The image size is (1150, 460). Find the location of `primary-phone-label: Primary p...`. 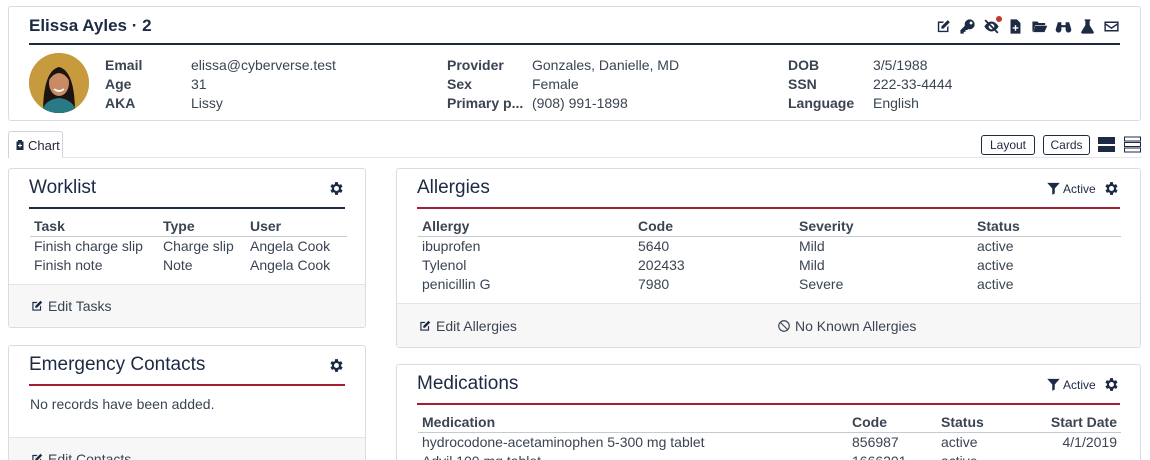

primary-phone-label: Primary p... is located at coordinates (485, 103).